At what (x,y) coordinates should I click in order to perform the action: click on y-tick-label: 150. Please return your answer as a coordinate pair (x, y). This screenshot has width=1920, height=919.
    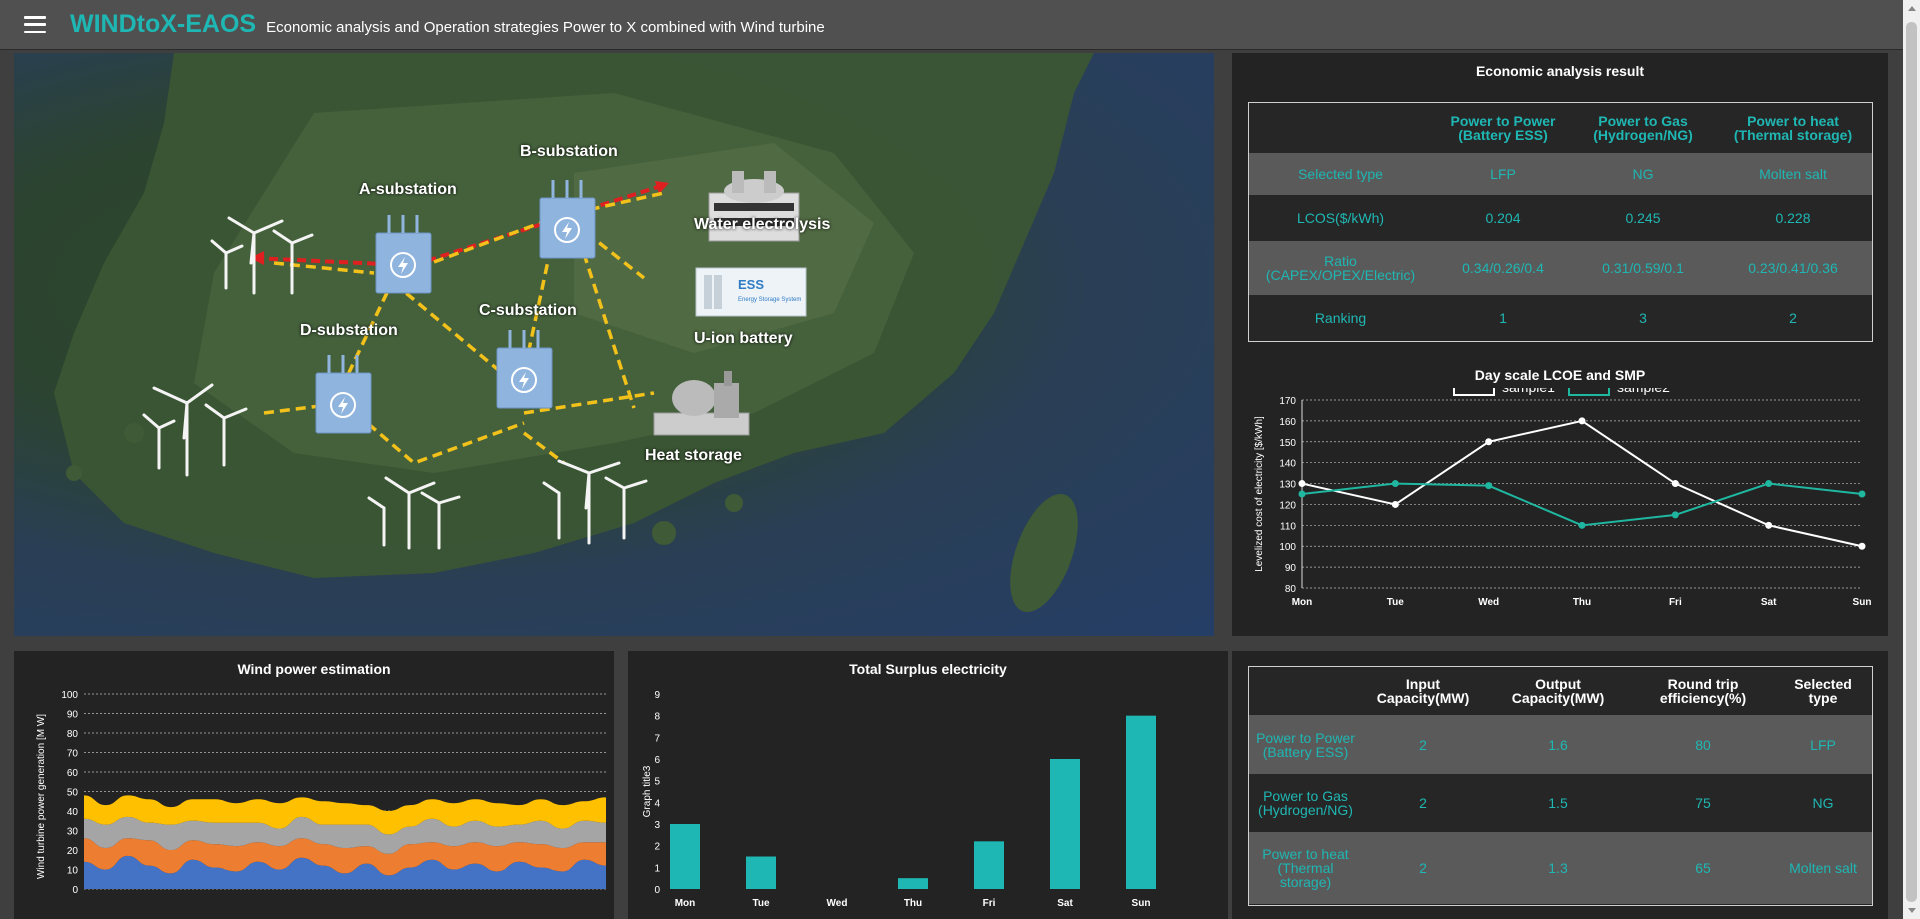
    Looking at the image, I should click on (1287, 443).